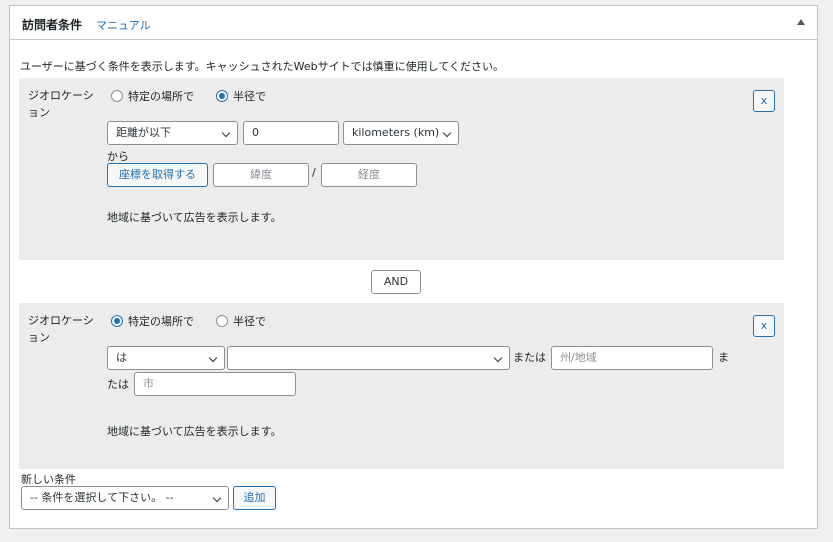 This screenshot has width=833, height=542. What do you see at coordinates (125, 498) in the screenshot?
I see `new-condition-select: -- 条件を選択して下さい。 --` at bounding box center [125, 498].